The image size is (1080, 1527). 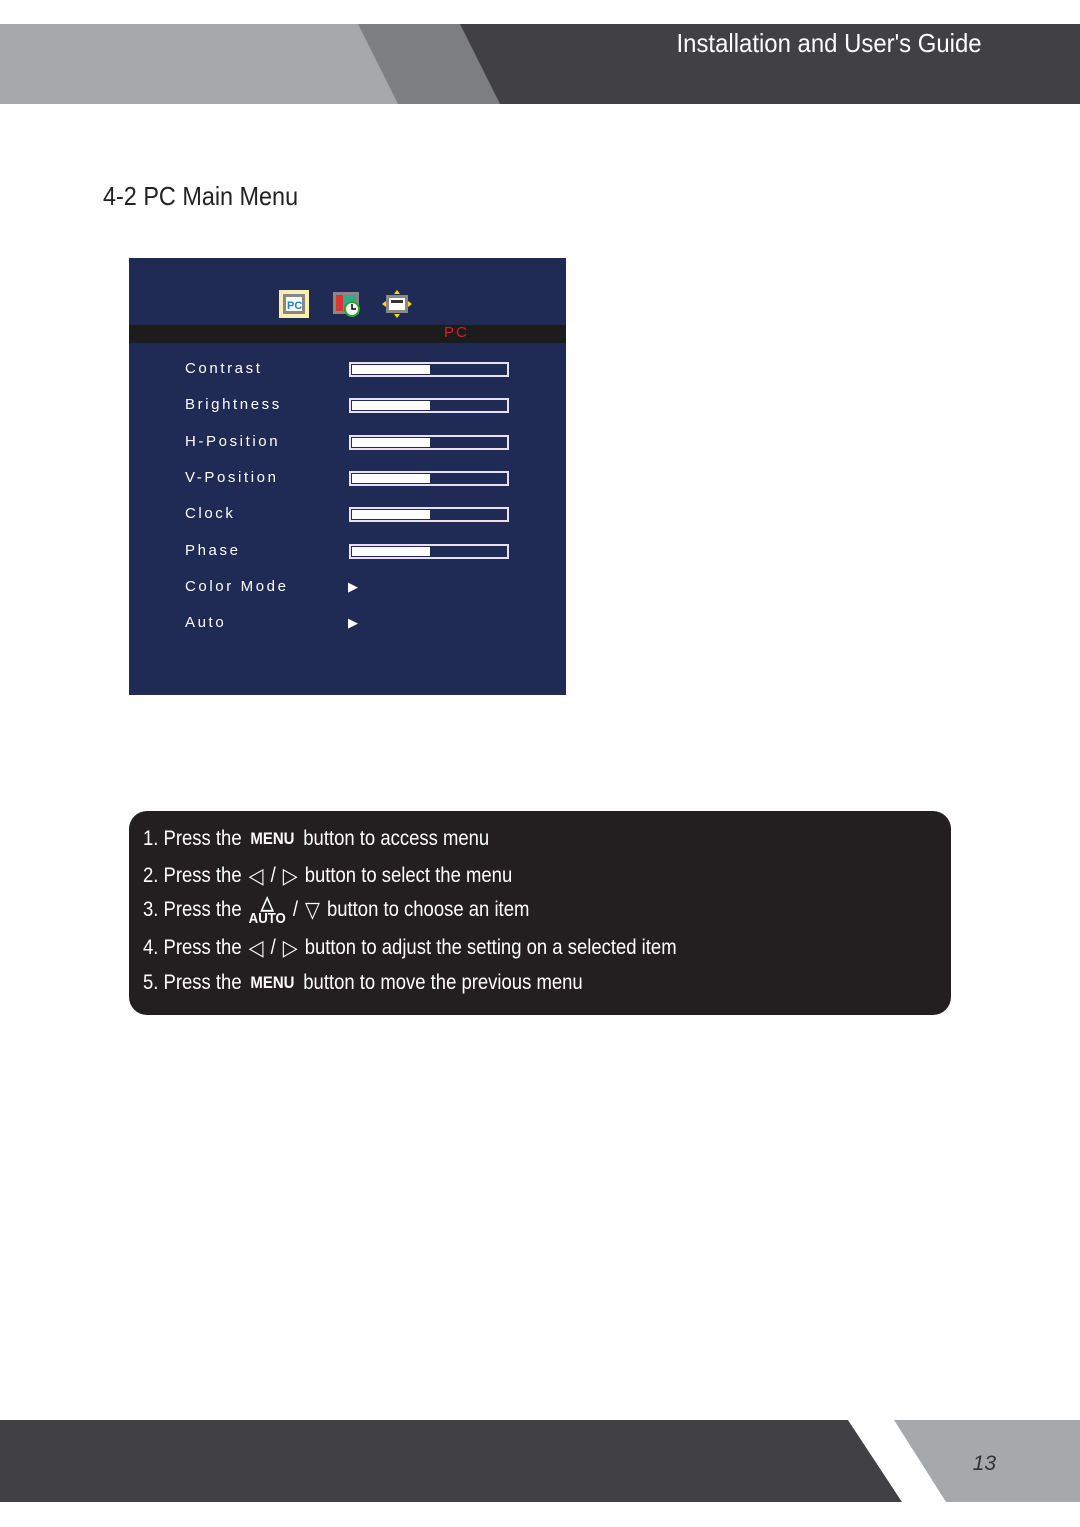 I want to click on osd-item-label: Clock, so click(x=210, y=513).